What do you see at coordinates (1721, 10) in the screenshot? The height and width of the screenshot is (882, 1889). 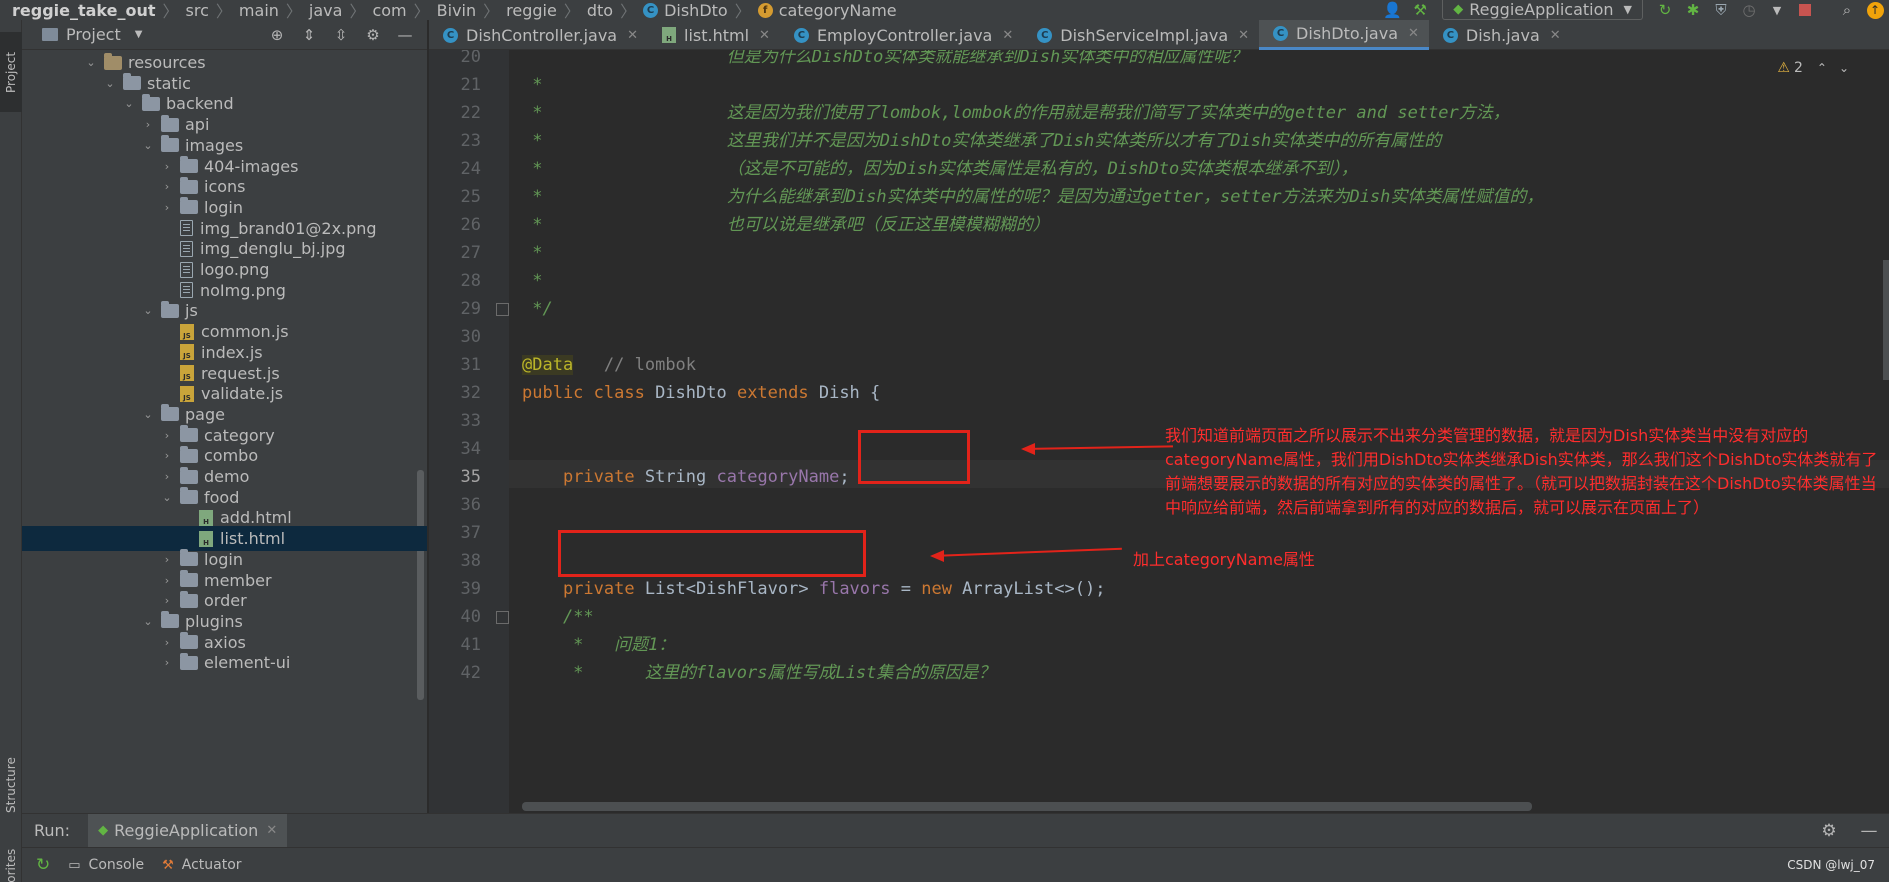 I see `coverage-shield-icon: ⛨` at bounding box center [1721, 10].